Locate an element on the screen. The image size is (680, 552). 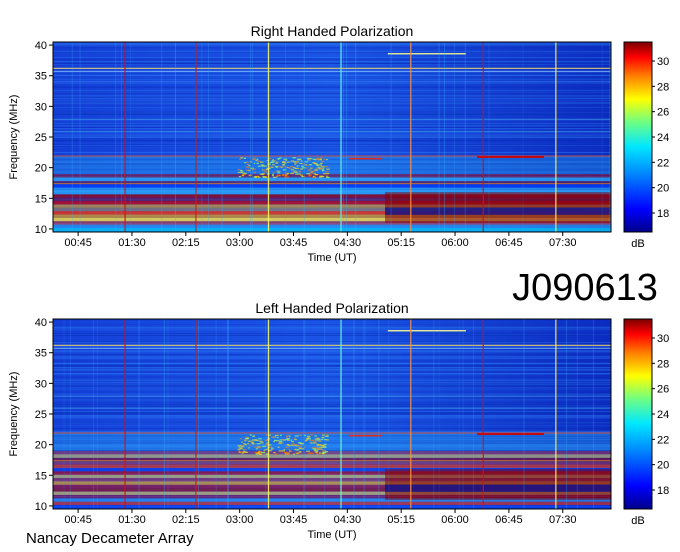
colorbar-tick-label: 28 is located at coordinates (663, 364).